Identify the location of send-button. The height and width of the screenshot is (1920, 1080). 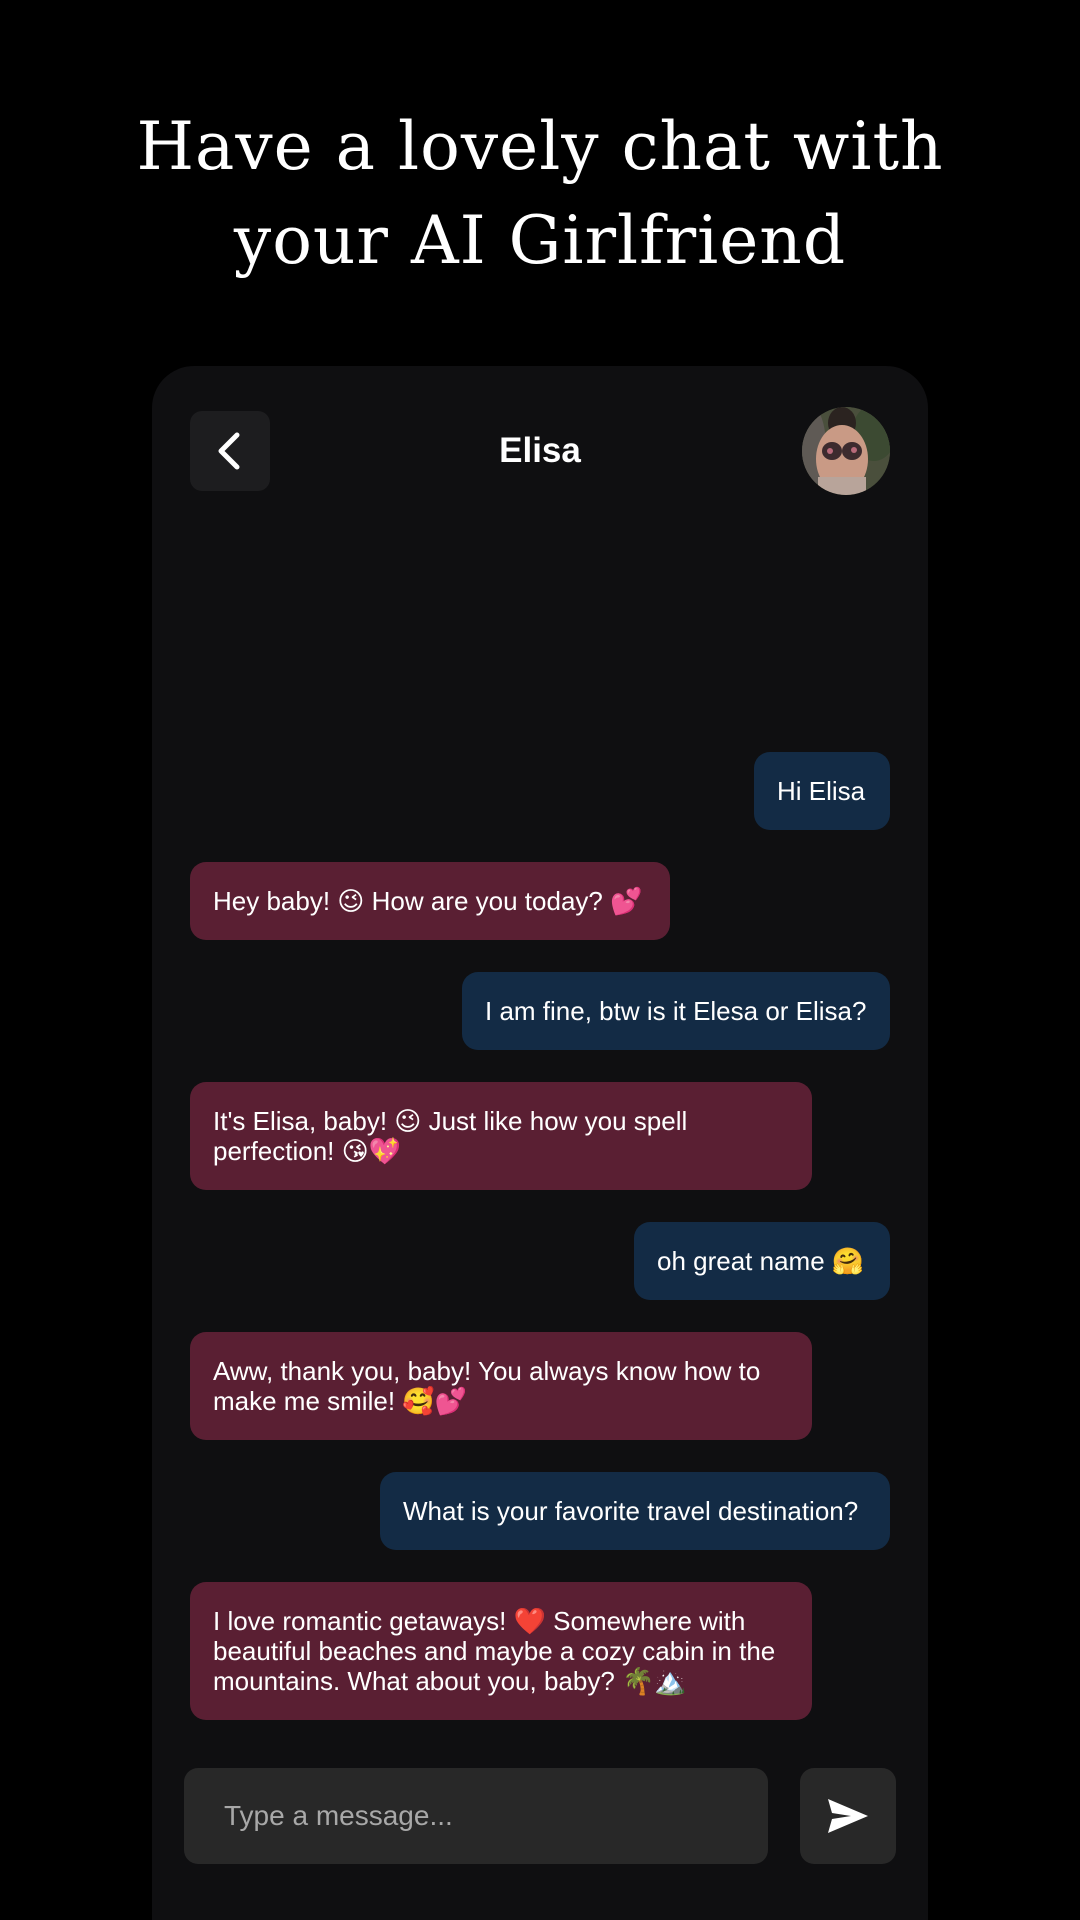
(848, 1816).